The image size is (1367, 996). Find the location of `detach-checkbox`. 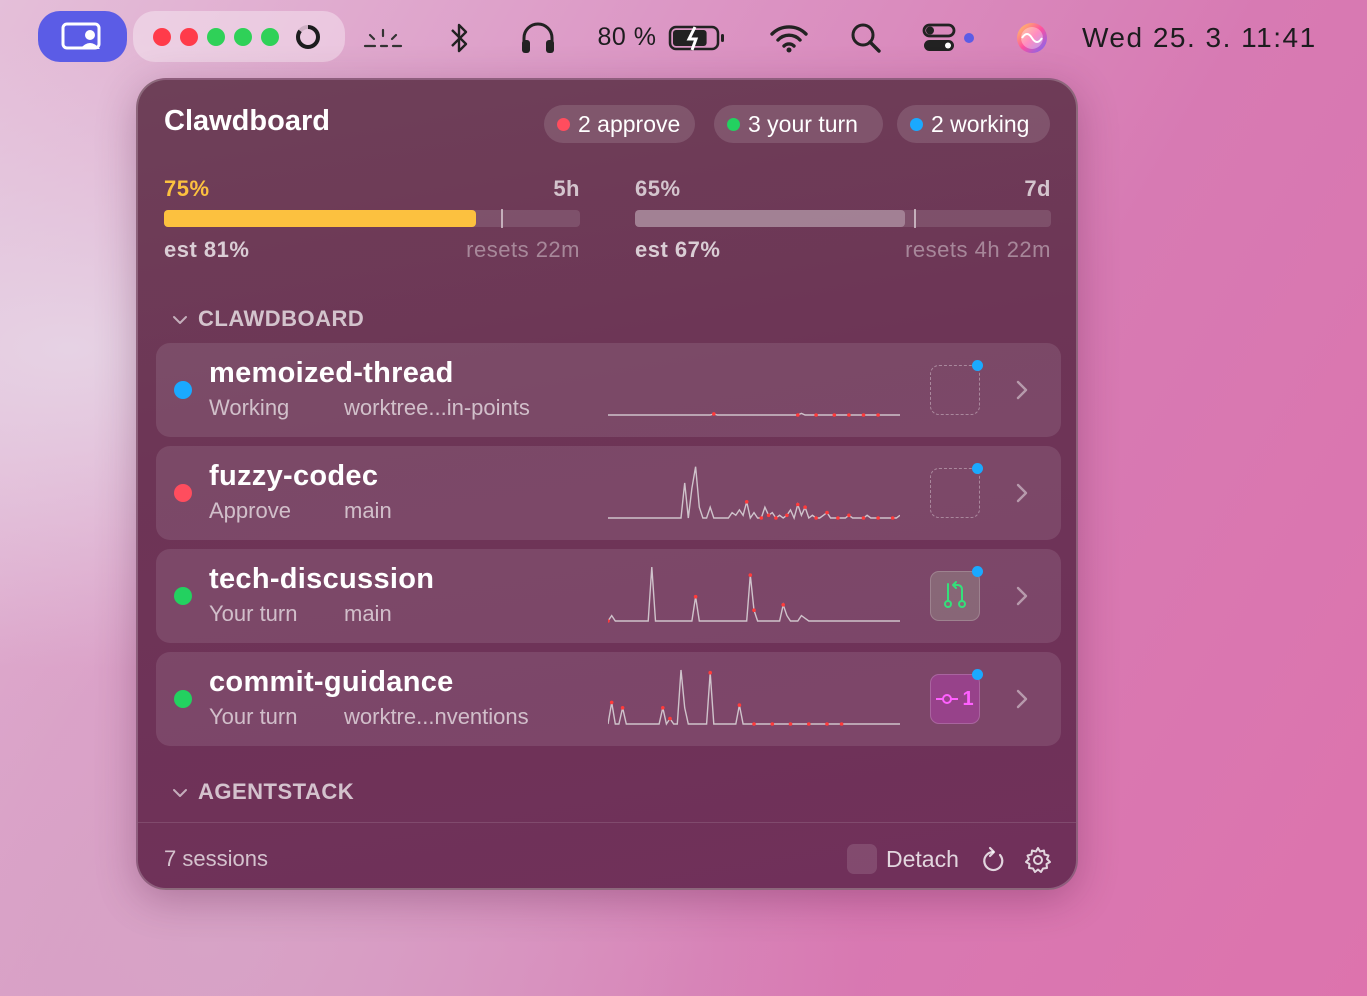

detach-checkbox is located at coordinates (862, 859).